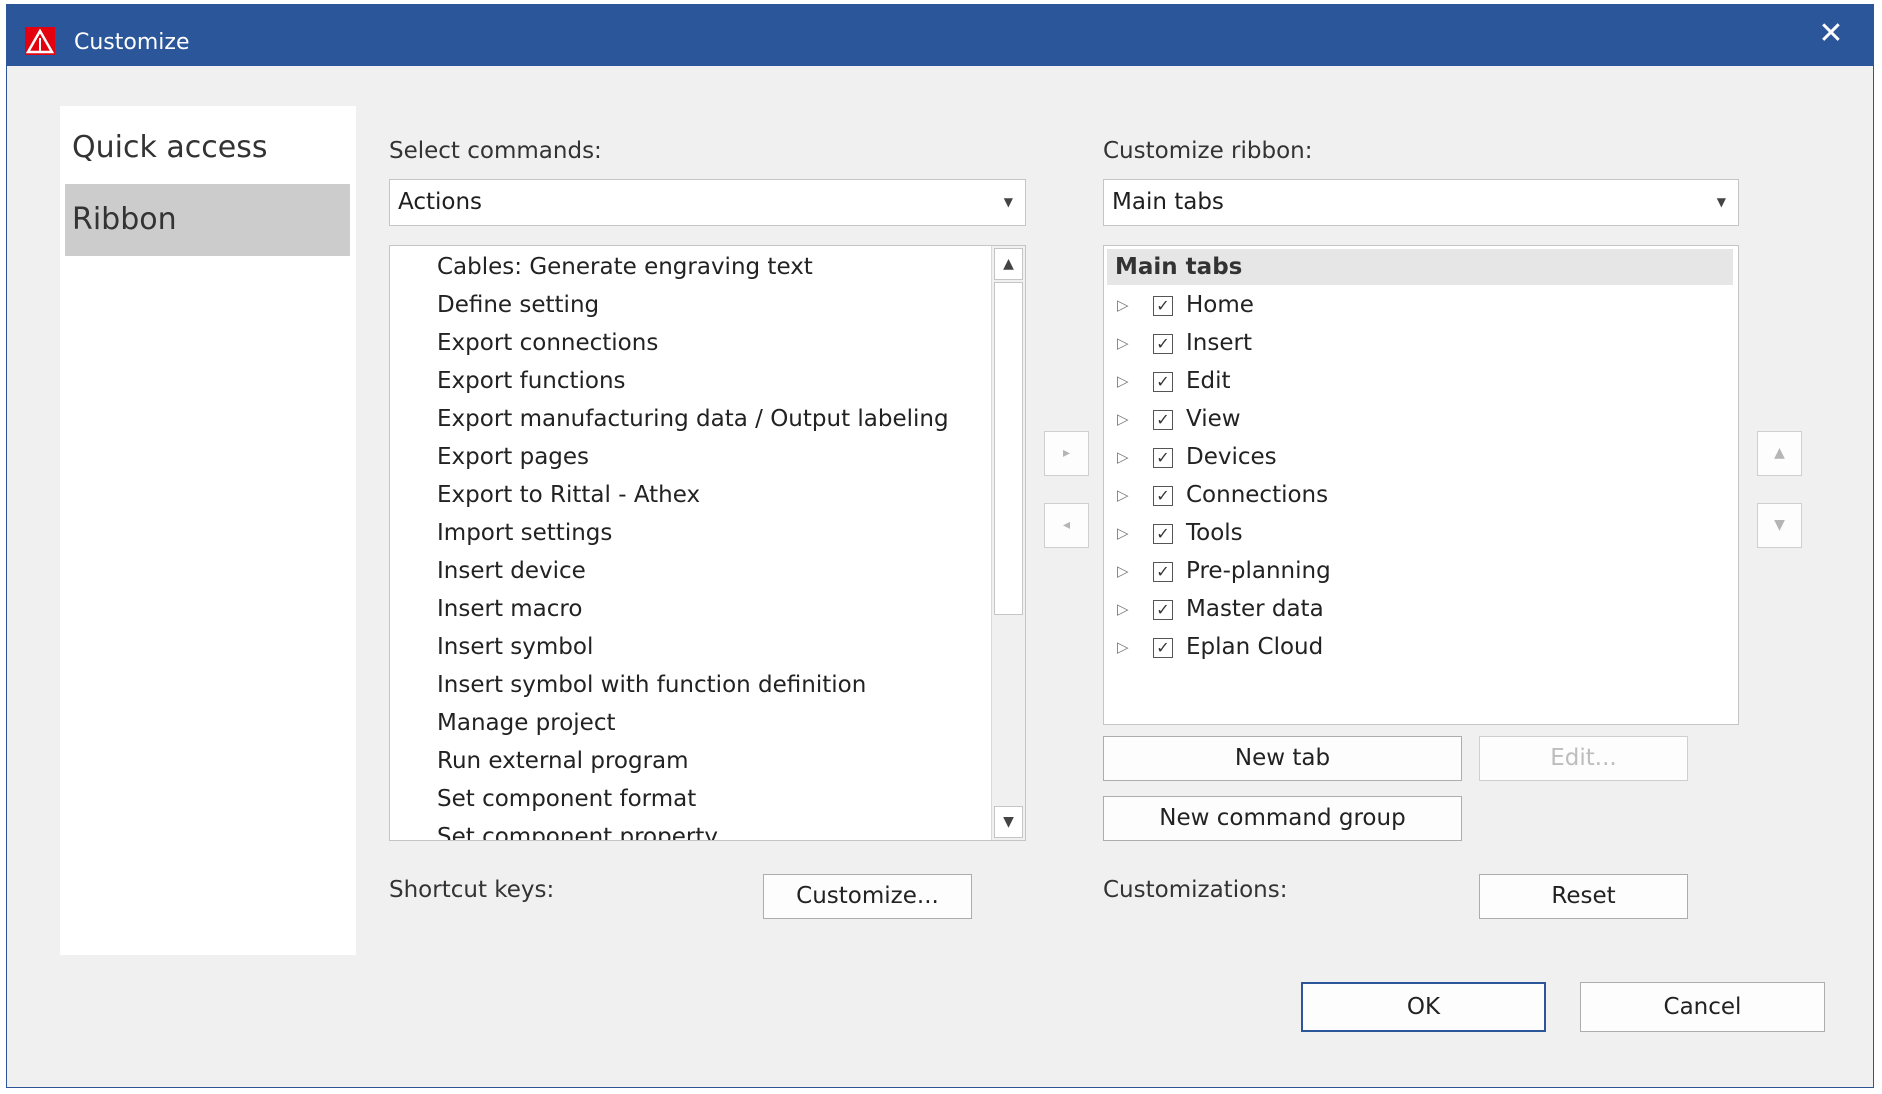 This screenshot has width=1882, height=1094. I want to click on shortcut-keys-label: Shortcut keys:, so click(472, 890).